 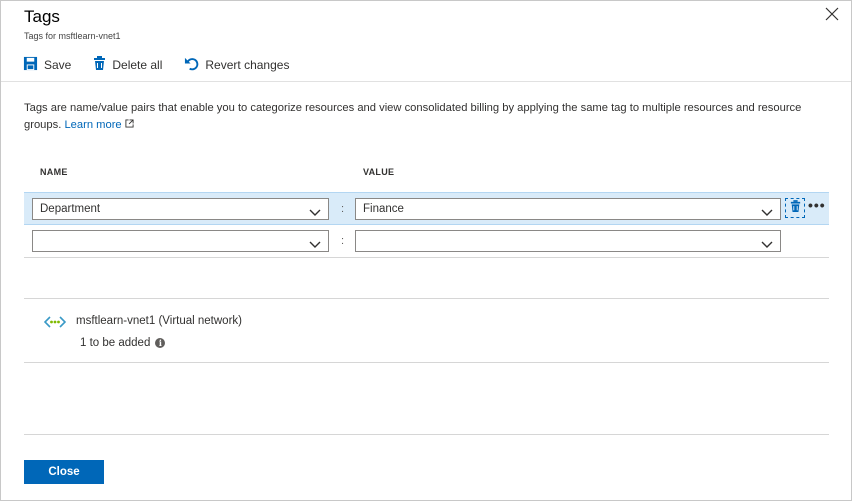 I want to click on close-button: Close, so click(x=64, y=472).